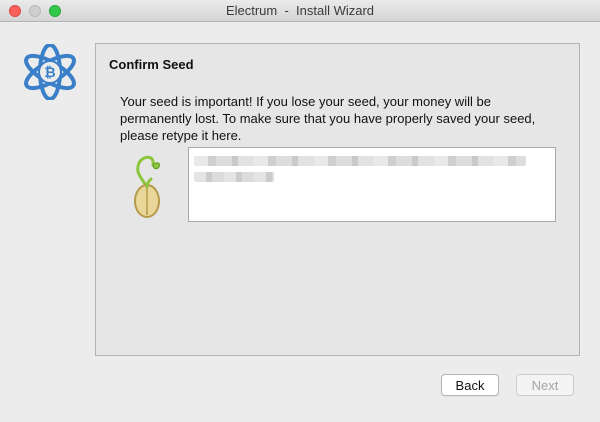 Image resolution: width=600 pixels, height=422 pixels. I want to click on window-title: Electrum - Install Wizard, so click(300, 10).